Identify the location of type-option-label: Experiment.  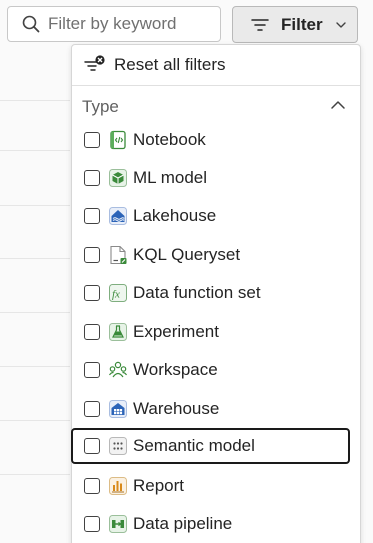
(176, 331).